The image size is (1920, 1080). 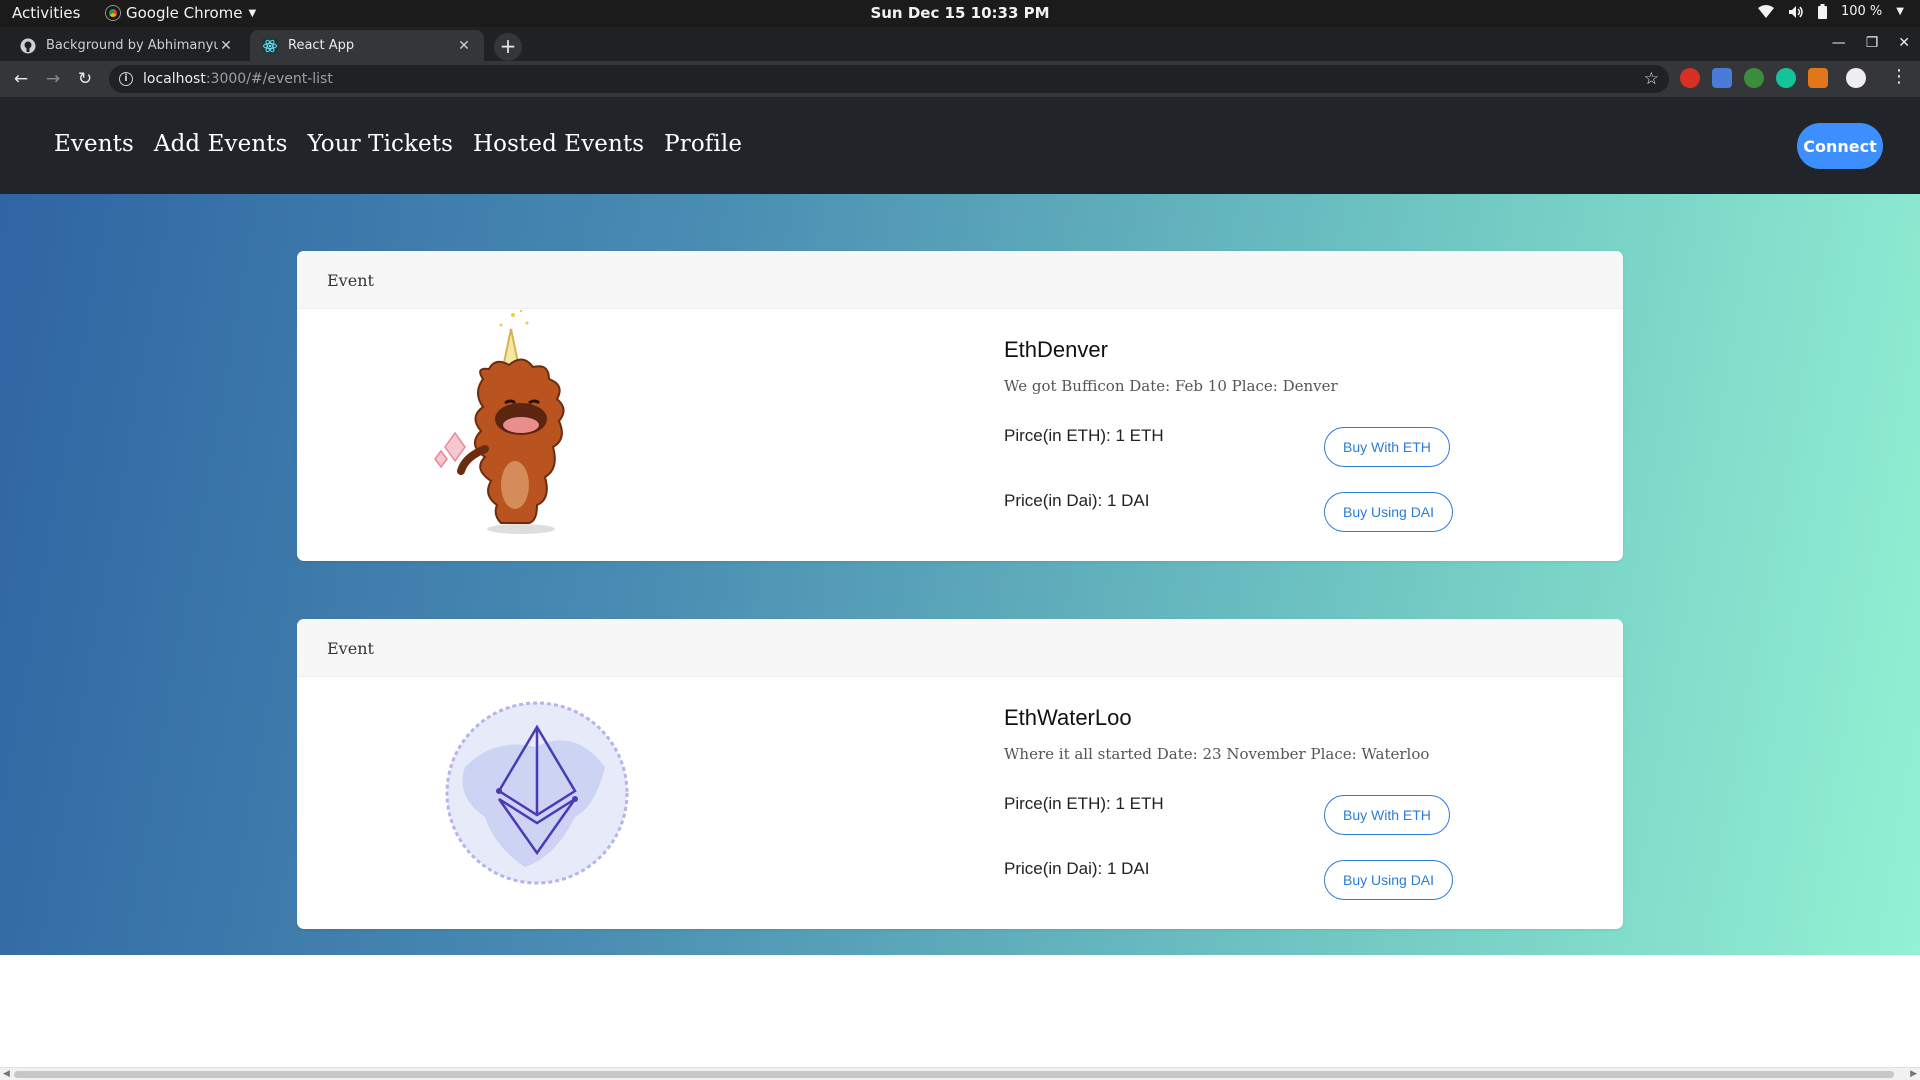 What do you see at coordinates (1754, 78) in the screenshot?
I see `globe-extension-icon` at bounding box center [1754, 78].